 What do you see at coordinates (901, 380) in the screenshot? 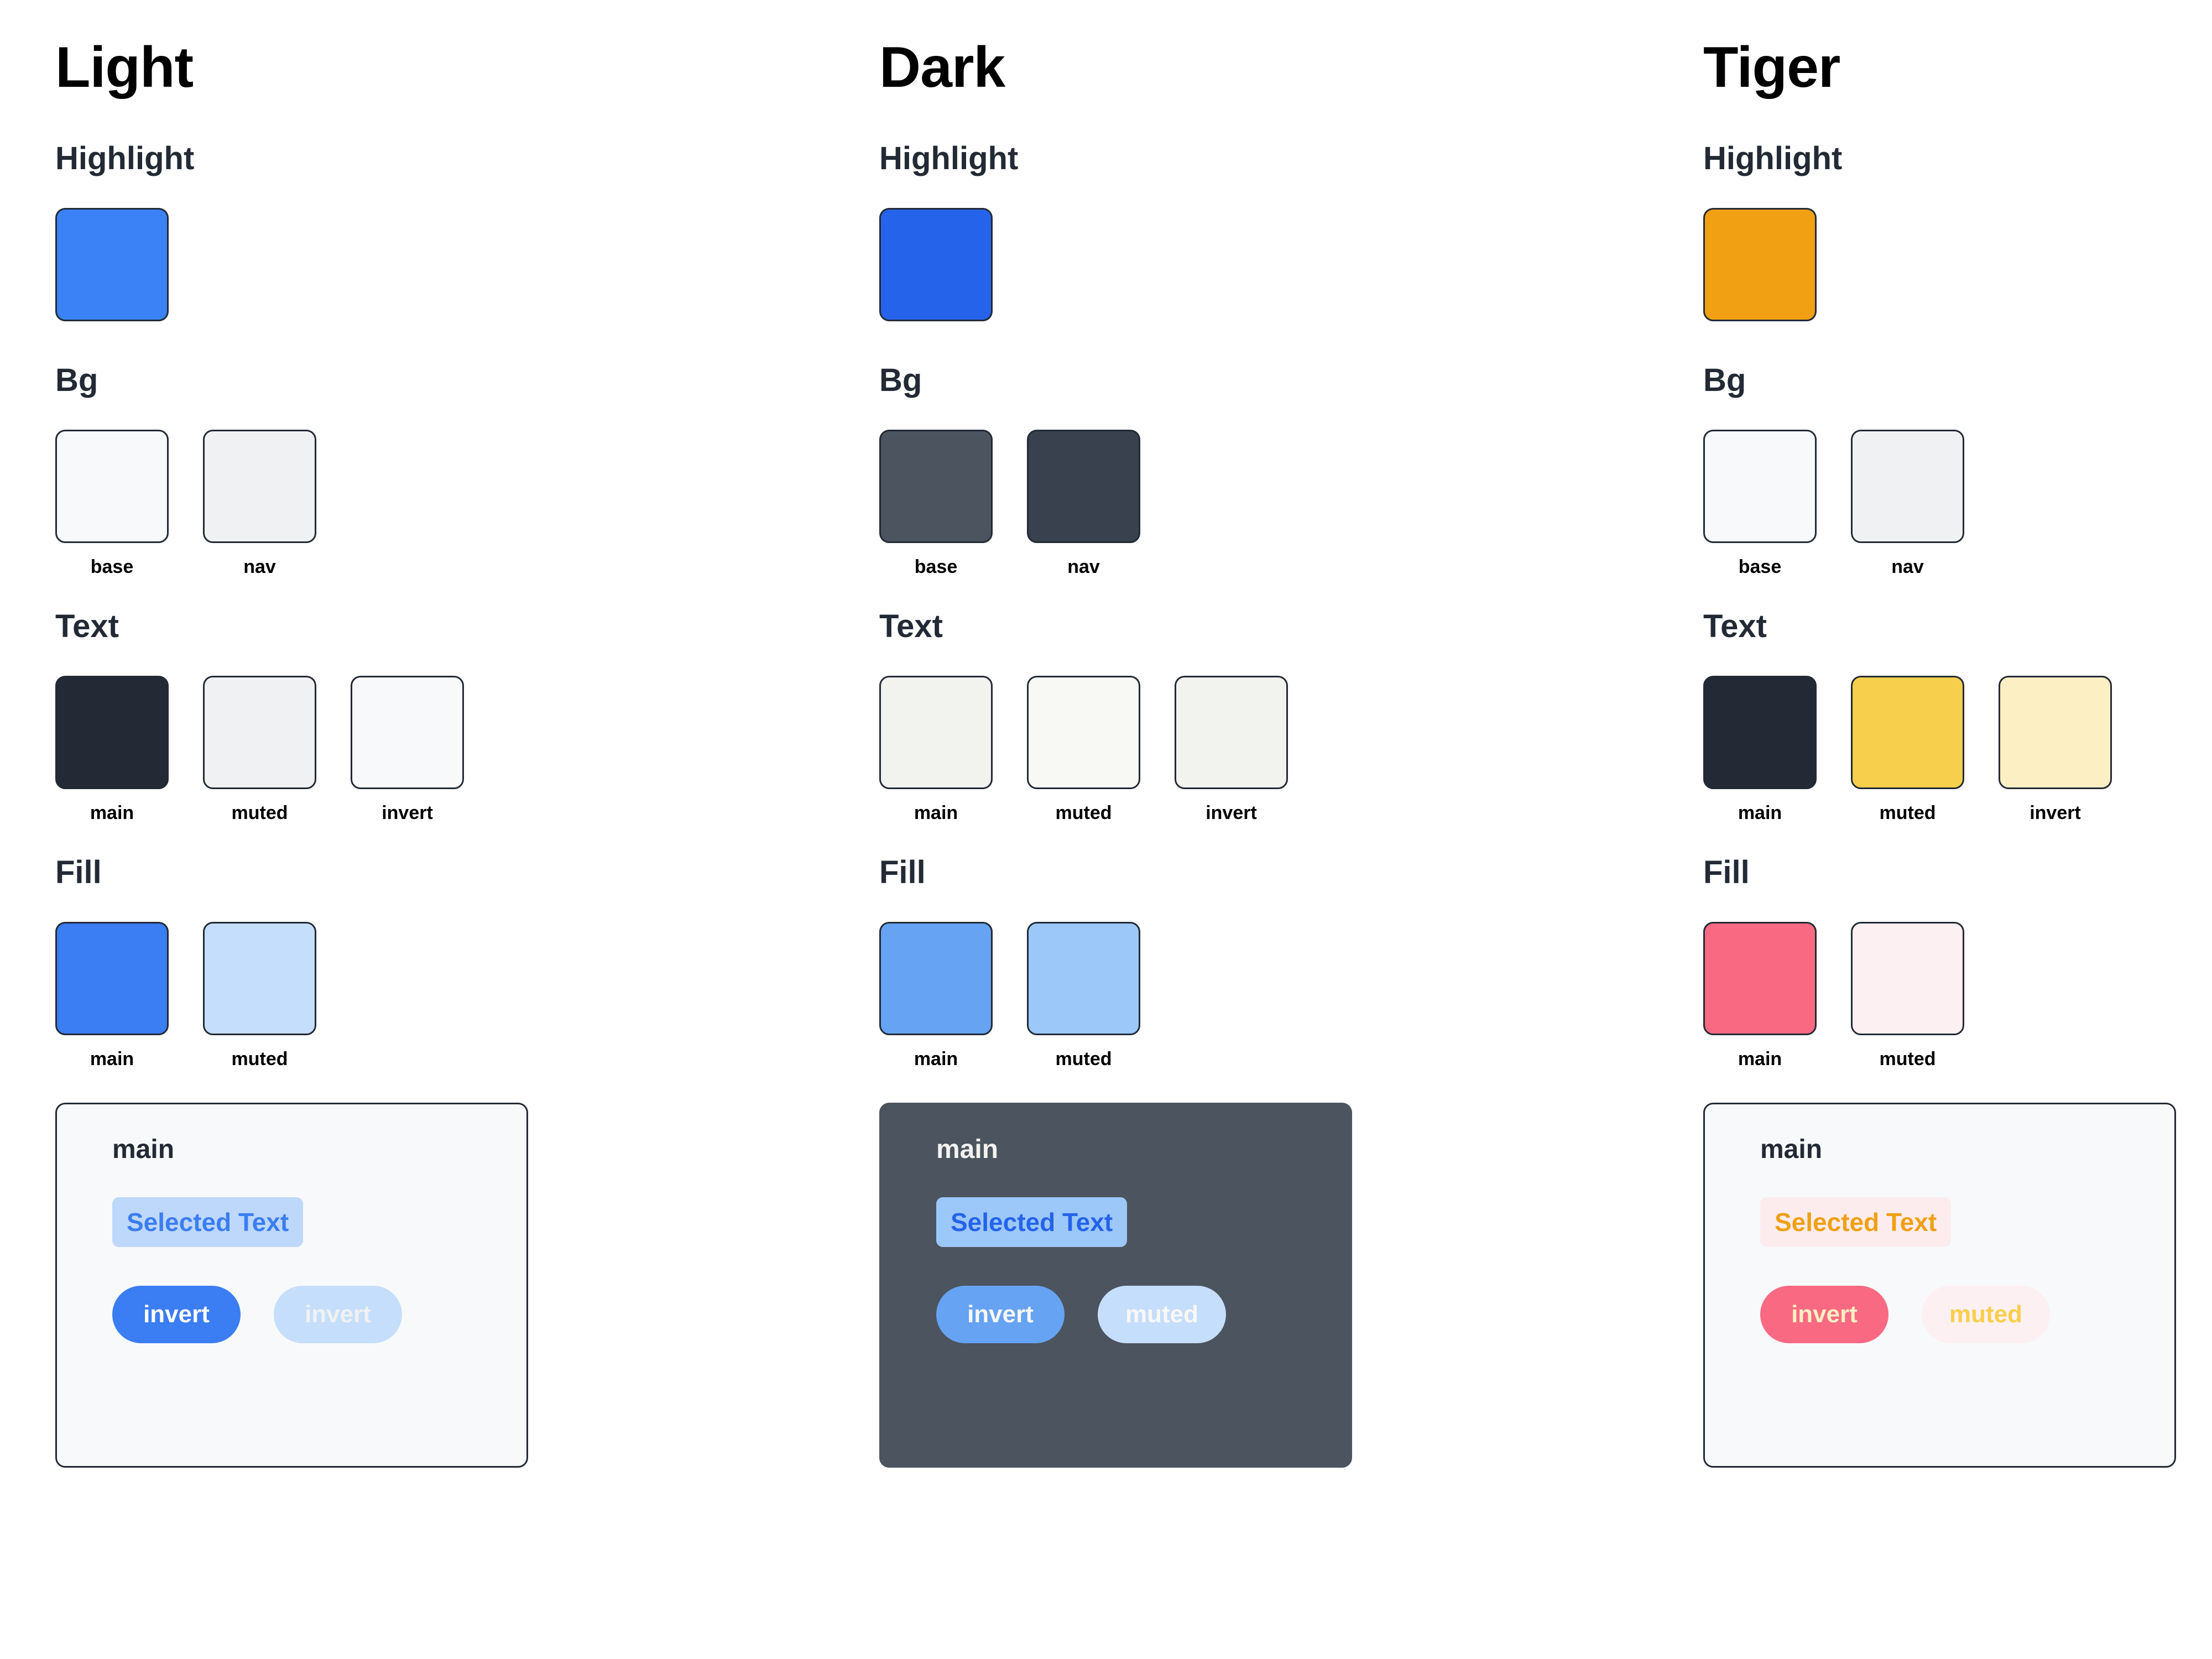
I see `section-title-bg: Bg` at bounding box center [901, 380].